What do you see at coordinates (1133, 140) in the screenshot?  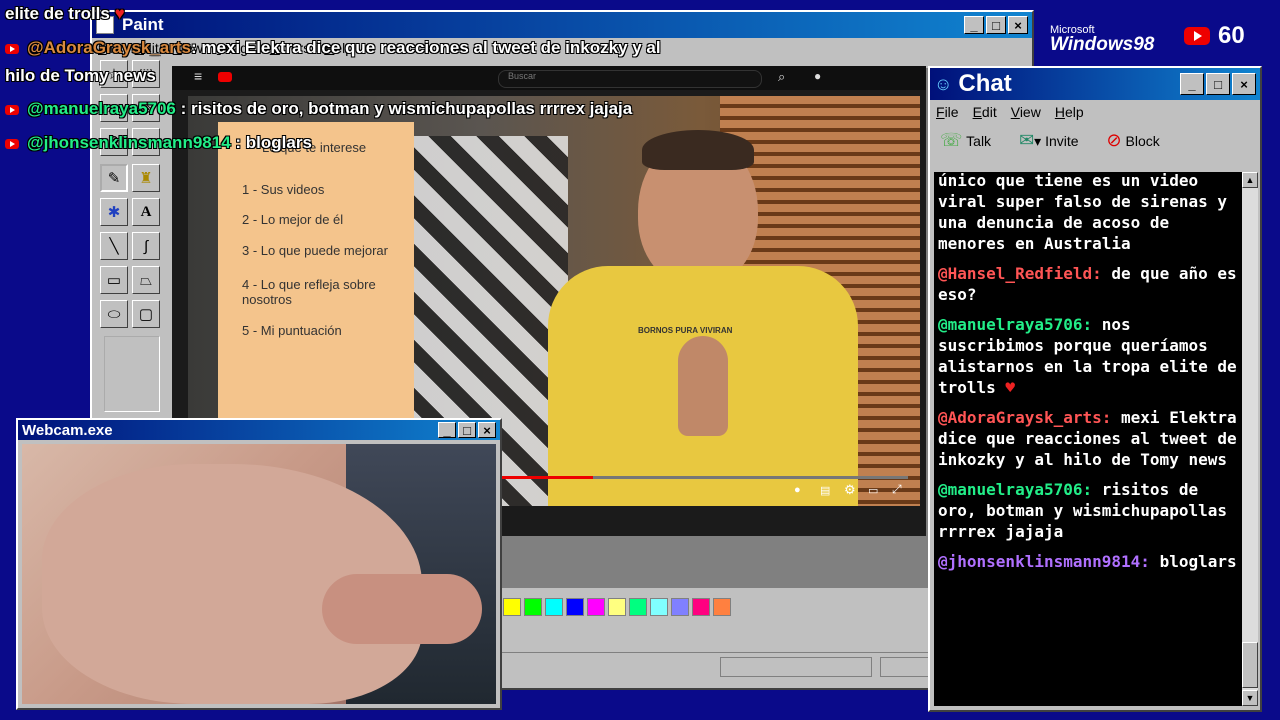 I see `block-button: ⊘ Block` at bounding box center [1133, 140].